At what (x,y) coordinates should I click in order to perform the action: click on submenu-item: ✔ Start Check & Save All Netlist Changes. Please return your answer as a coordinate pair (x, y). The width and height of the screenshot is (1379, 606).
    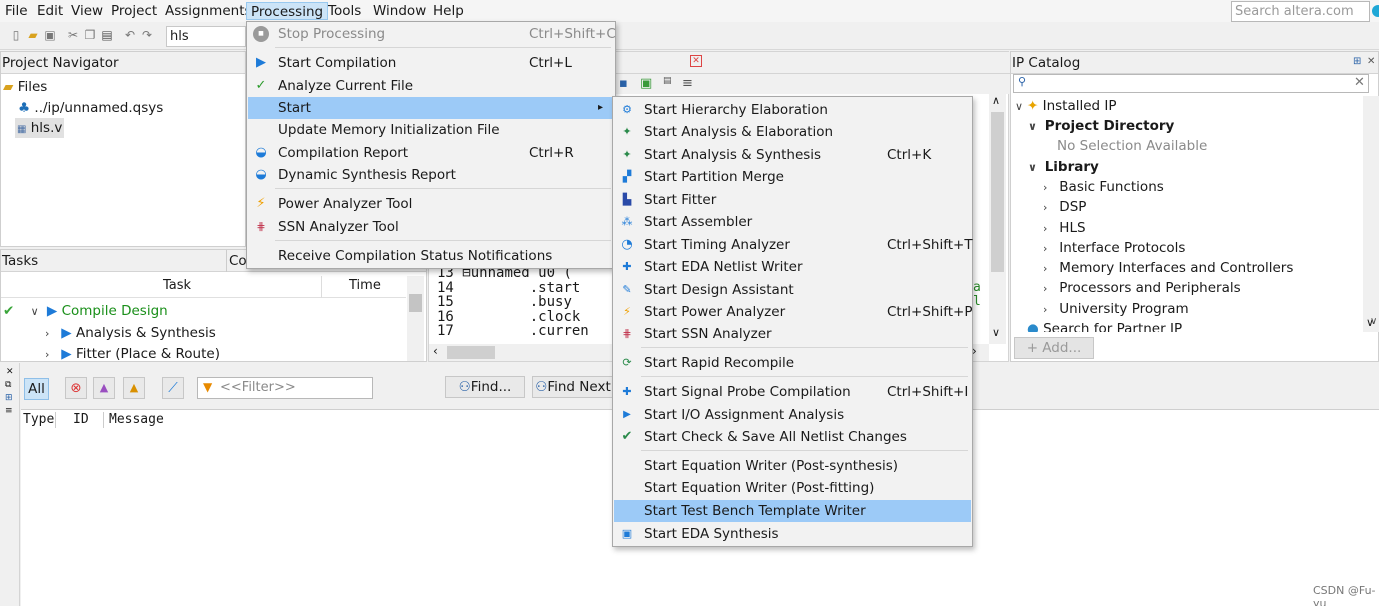
    Looking at the image, I should click on (792, 437).